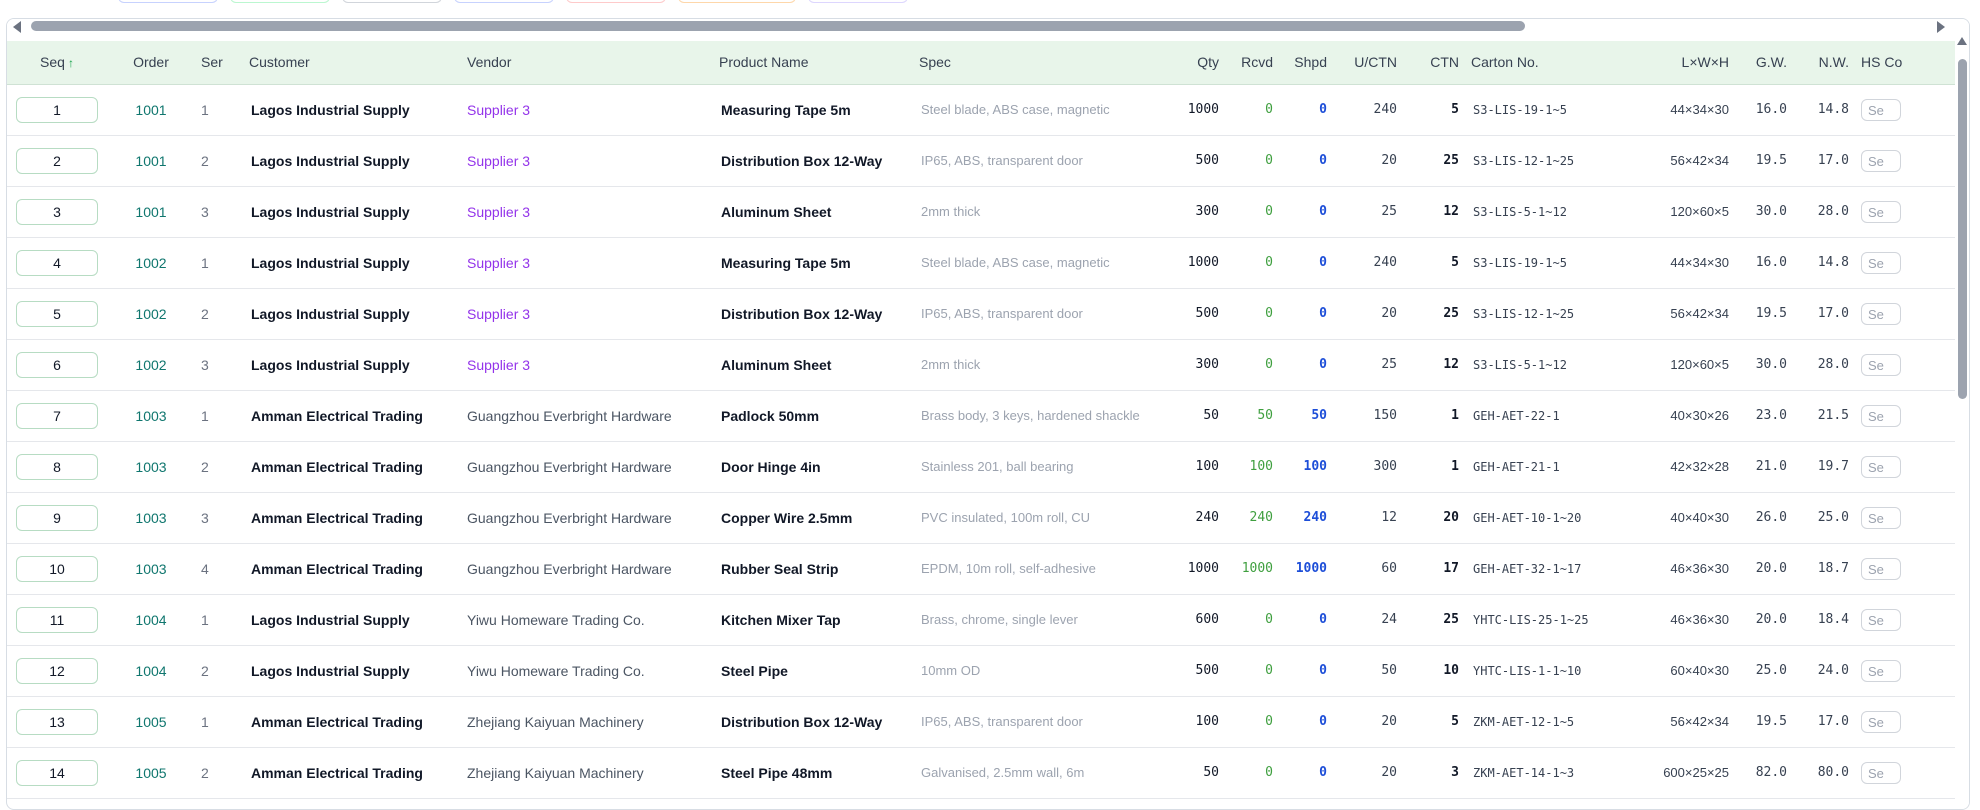  Describe the element at coordinates (1764, 63) in the screenshot. I see `column-header-gross-weight: G.W.` at that location.